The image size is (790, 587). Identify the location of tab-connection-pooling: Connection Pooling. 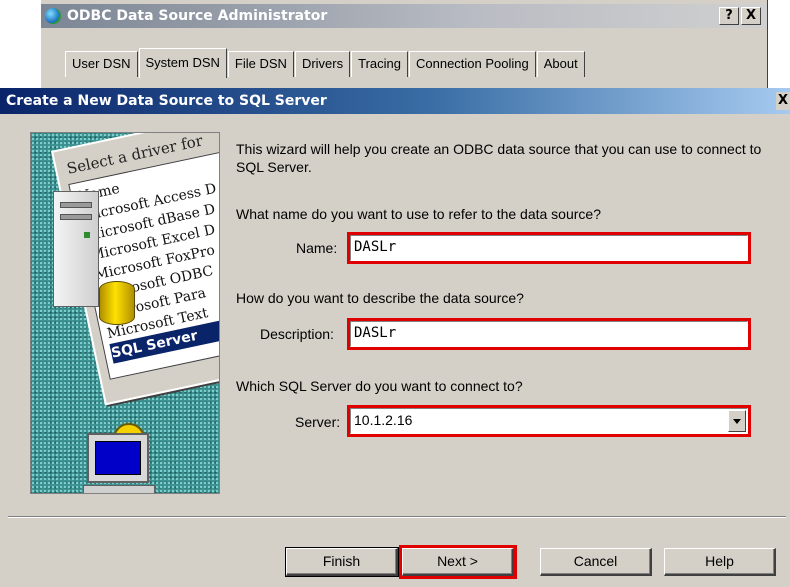
(472, 64).